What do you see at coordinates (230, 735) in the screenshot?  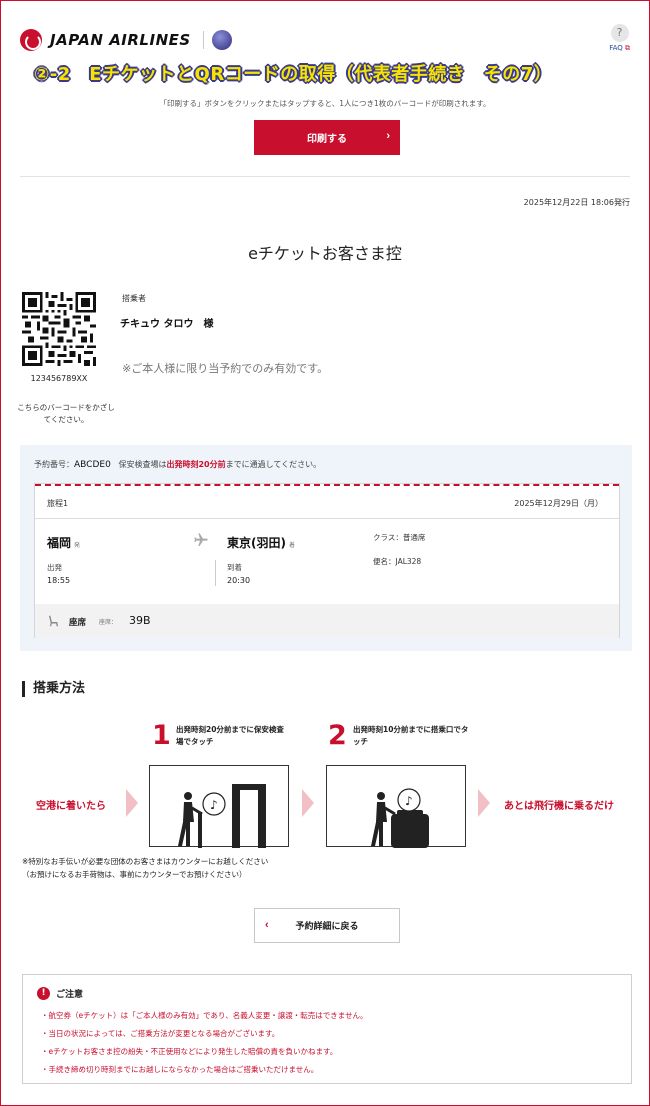 I see `step-1-text: 出発時刻20分前までに保安検査場でタッチ` at bounding box center [230, 735].